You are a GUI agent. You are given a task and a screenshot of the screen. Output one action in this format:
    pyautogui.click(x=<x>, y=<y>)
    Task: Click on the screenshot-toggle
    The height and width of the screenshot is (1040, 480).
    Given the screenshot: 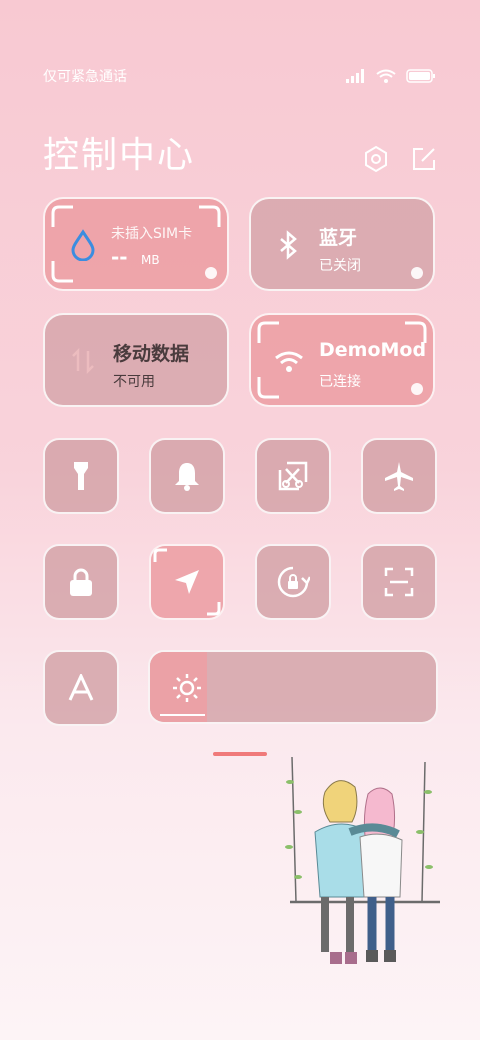 What is the action you would take?
    pyautogui.click(x=293, y=476)
    